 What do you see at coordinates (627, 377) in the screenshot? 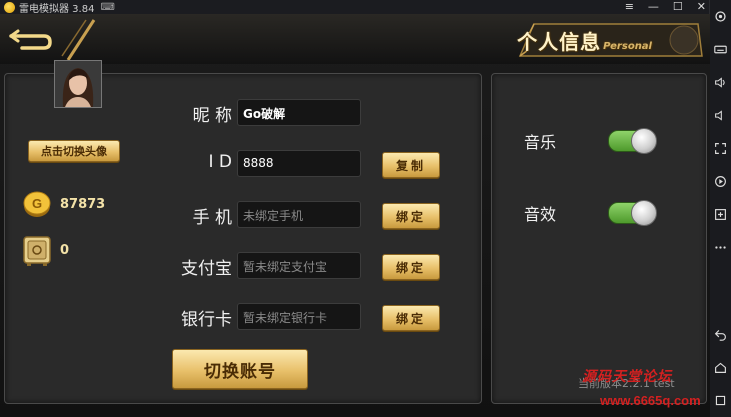
I see `watermark-text: 源码天堂论坛` at bounding box center [627, 377].